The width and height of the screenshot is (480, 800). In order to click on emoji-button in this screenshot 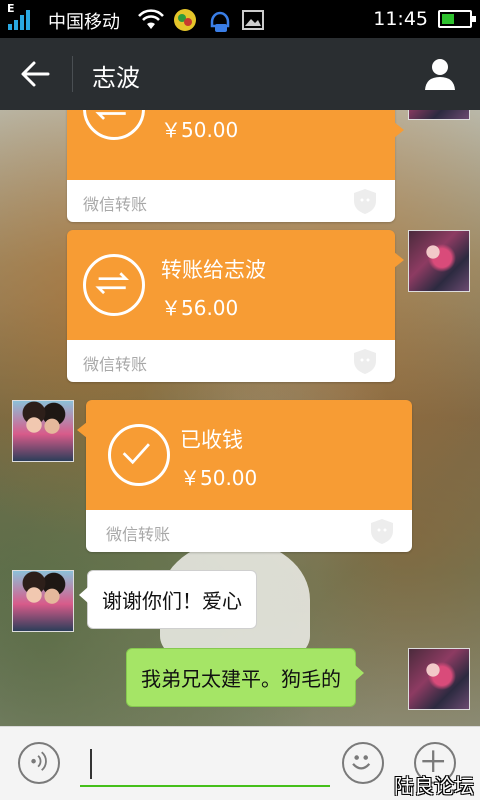, I will do `click(363, 763)`.